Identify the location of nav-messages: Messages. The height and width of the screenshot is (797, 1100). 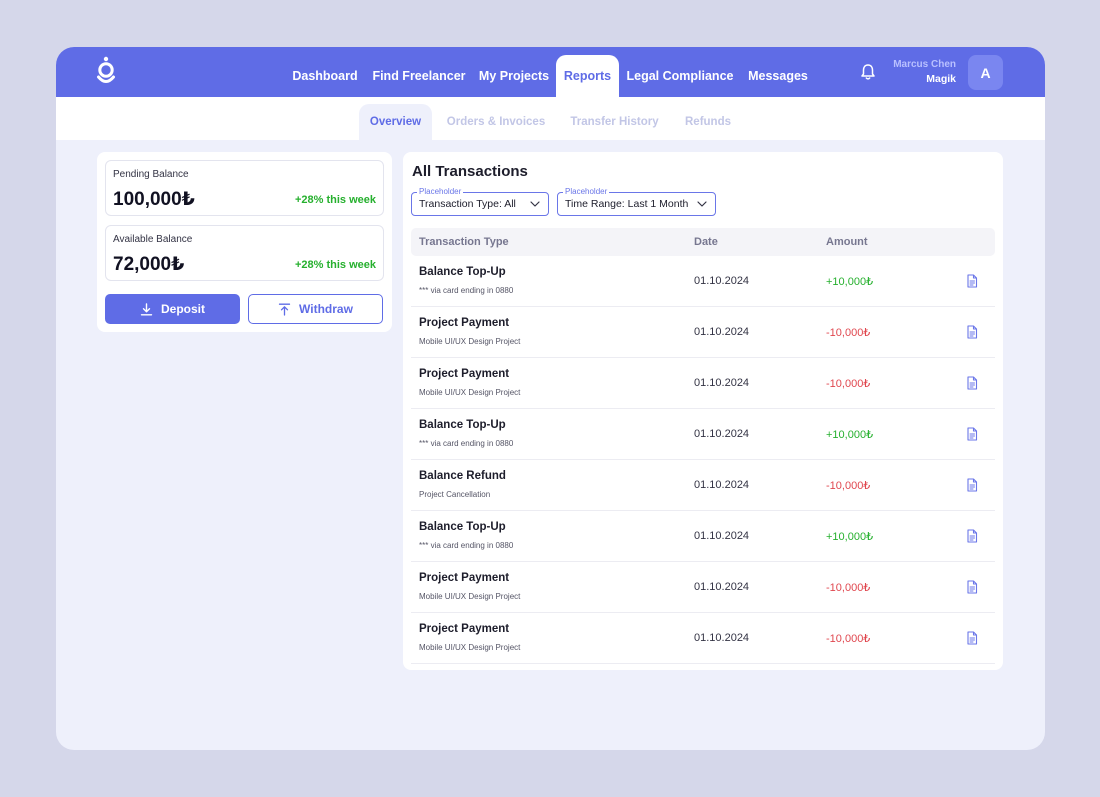
(778, 76).